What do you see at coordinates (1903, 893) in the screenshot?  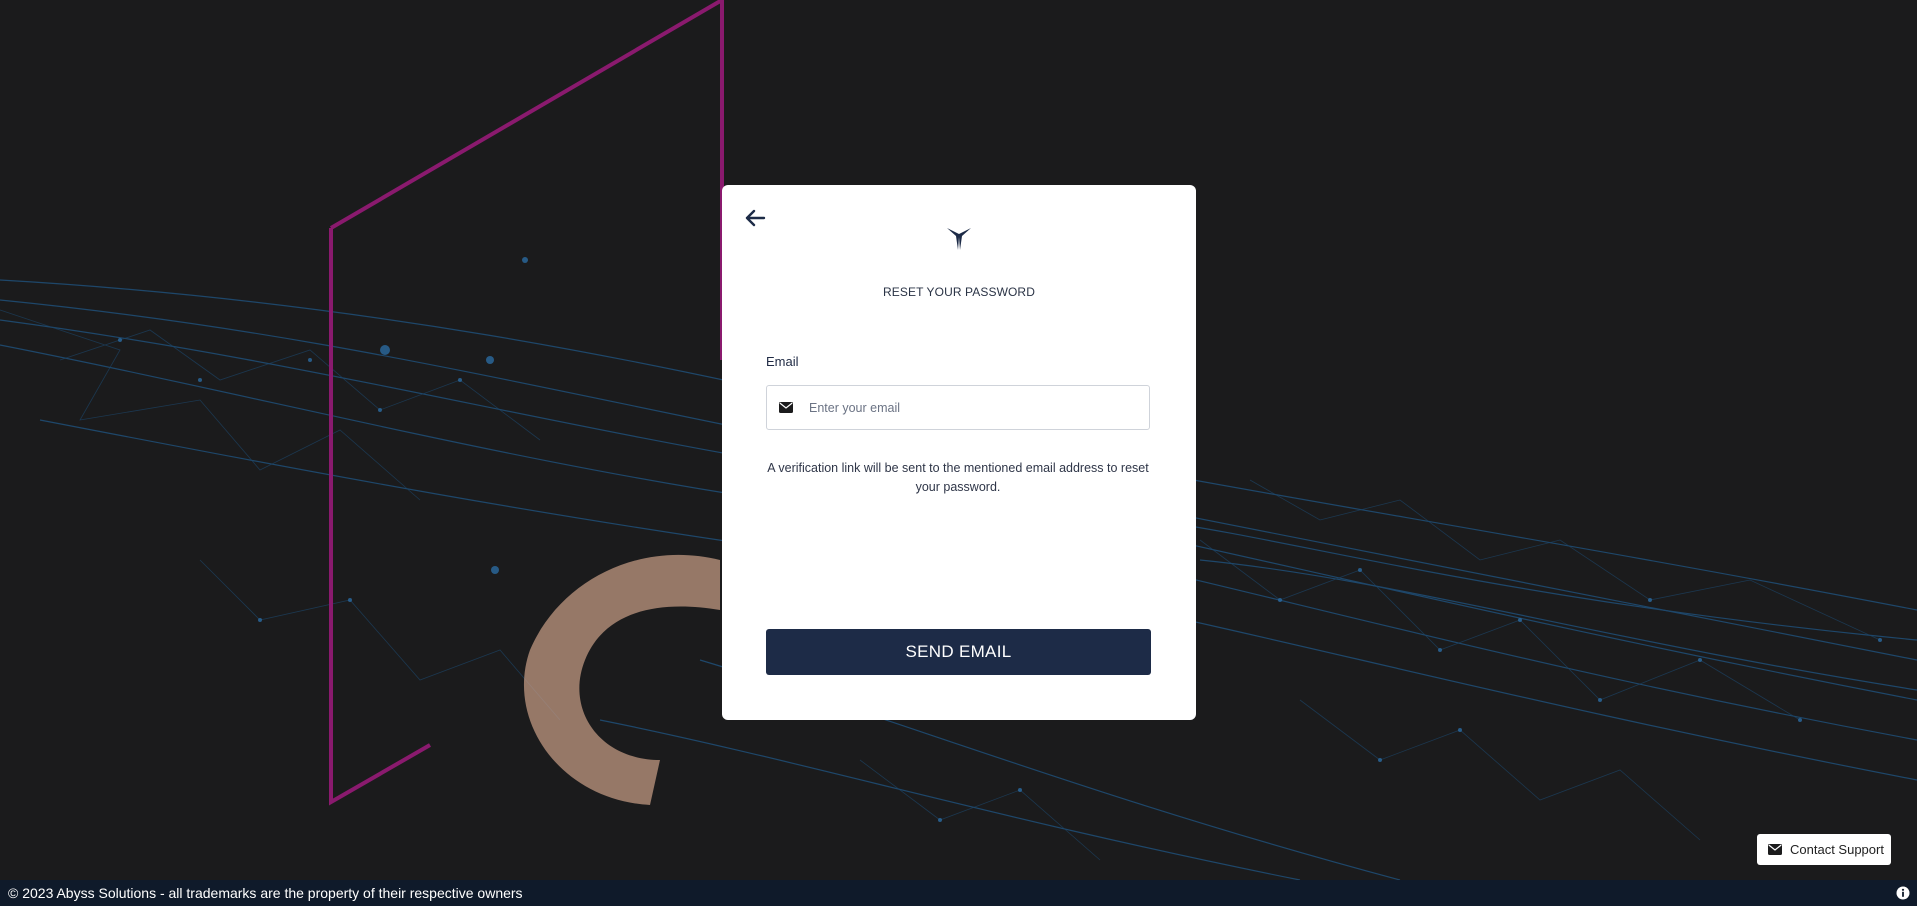 I see `info-icon` at bounding box center [1903, 893].